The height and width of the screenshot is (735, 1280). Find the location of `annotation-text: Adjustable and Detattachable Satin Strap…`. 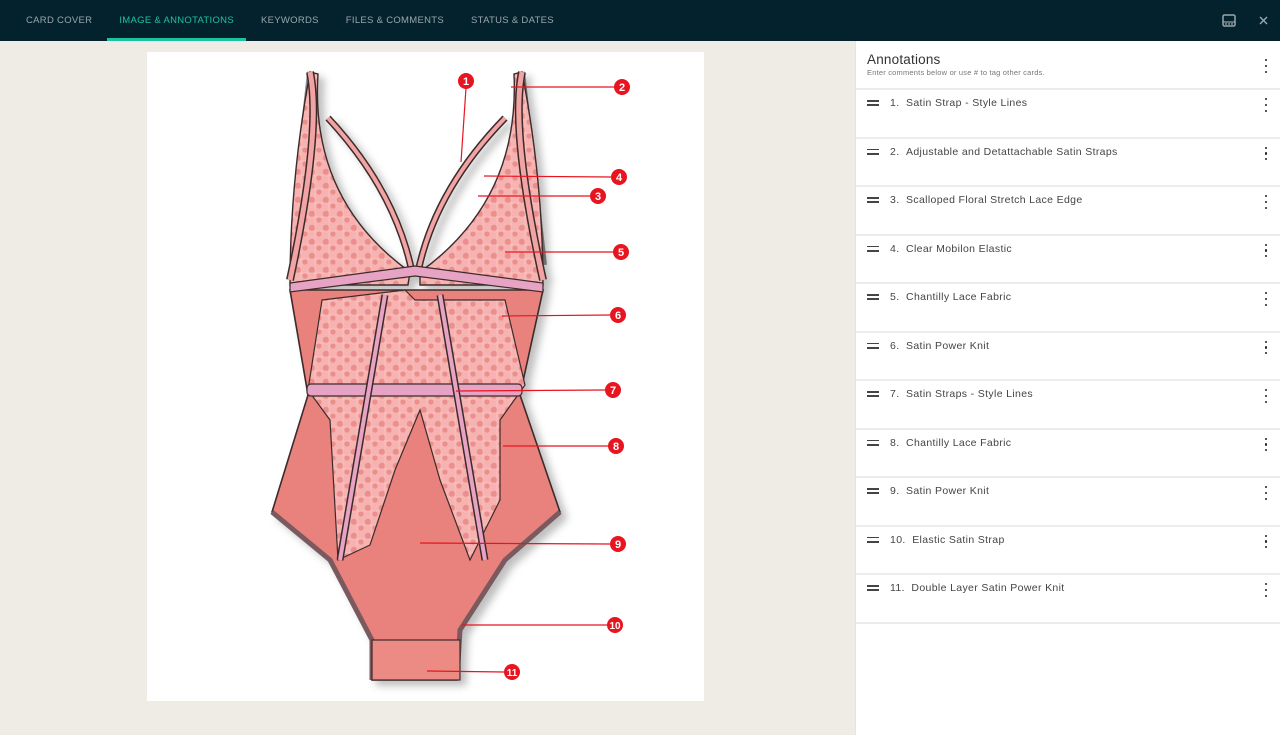

annotation-text: Adjustable and Detattachable Satin Strap… is located at coordinates (1012, 151).